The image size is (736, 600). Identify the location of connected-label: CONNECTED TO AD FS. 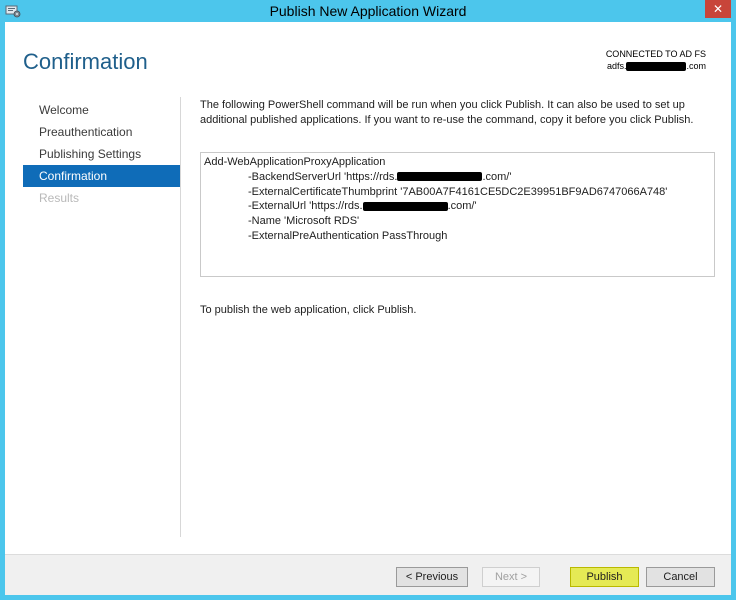
(655, 54).